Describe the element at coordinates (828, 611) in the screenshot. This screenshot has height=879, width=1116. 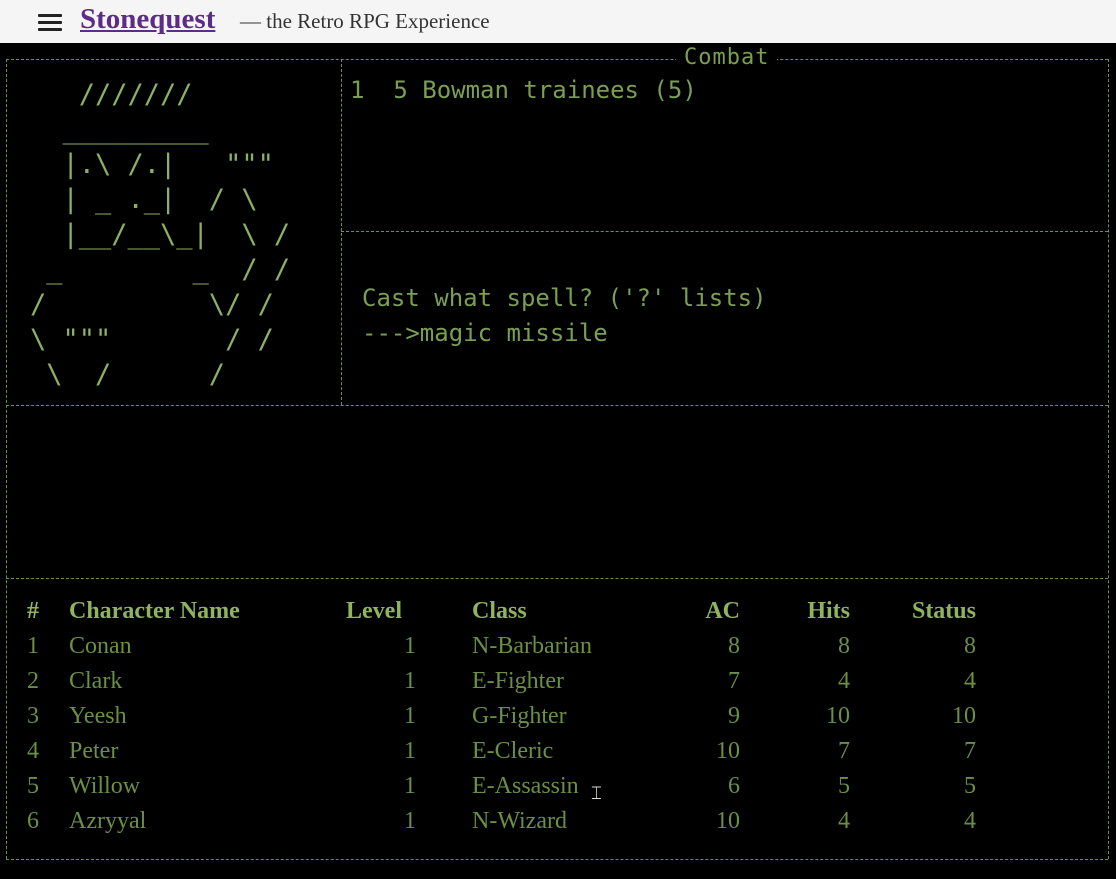
I see `header-hits: Hits` at that location.